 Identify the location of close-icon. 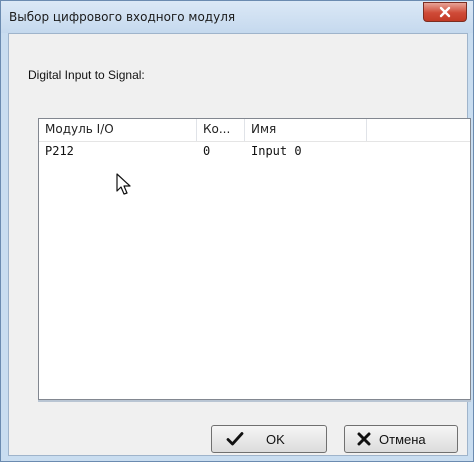
(445, 12).